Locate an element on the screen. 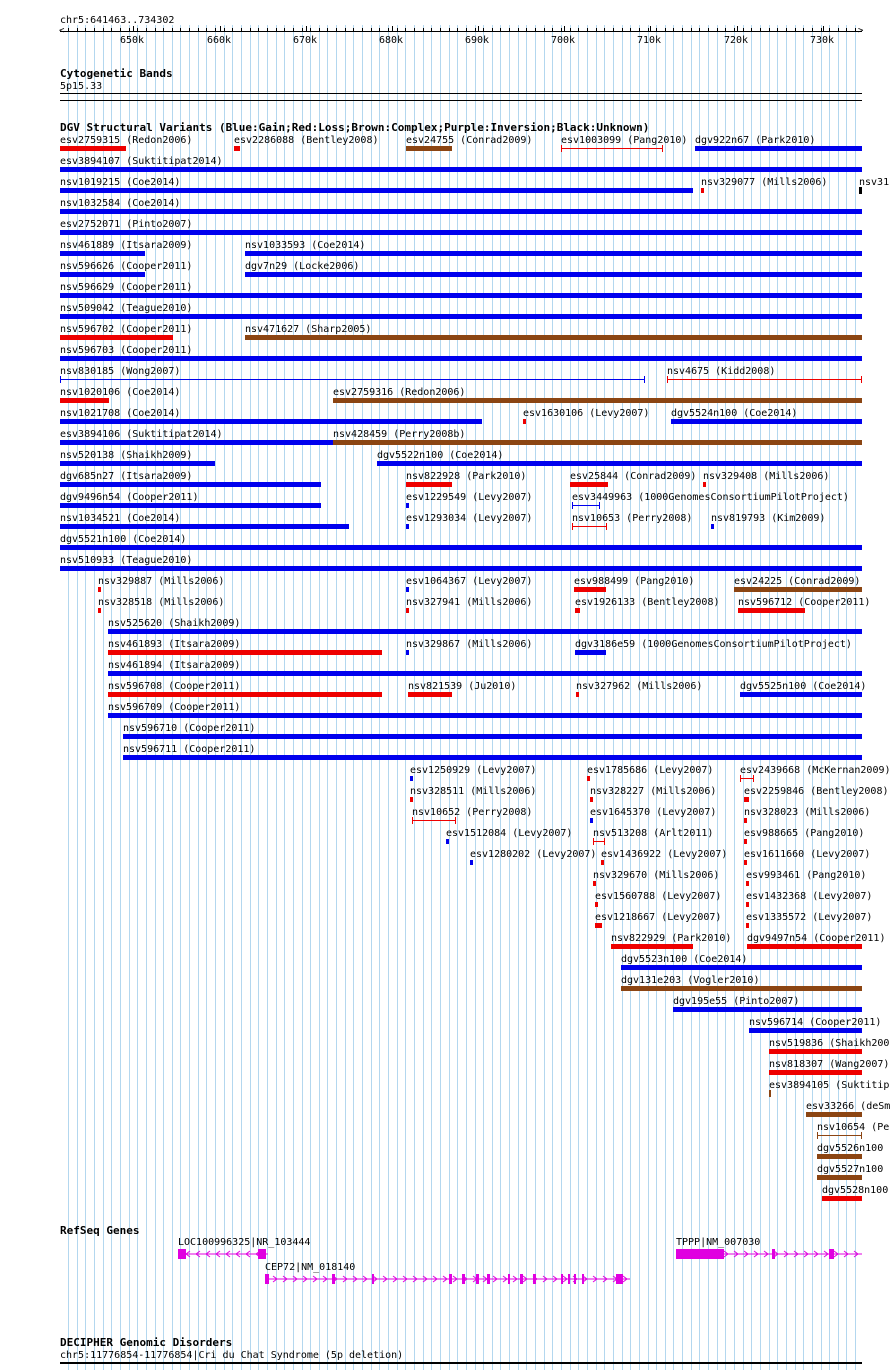 The width and height of the screenshot is (890, 1370). variant-label: dgv5525n100 (Coe2014) is located at coordinates (803, 686).